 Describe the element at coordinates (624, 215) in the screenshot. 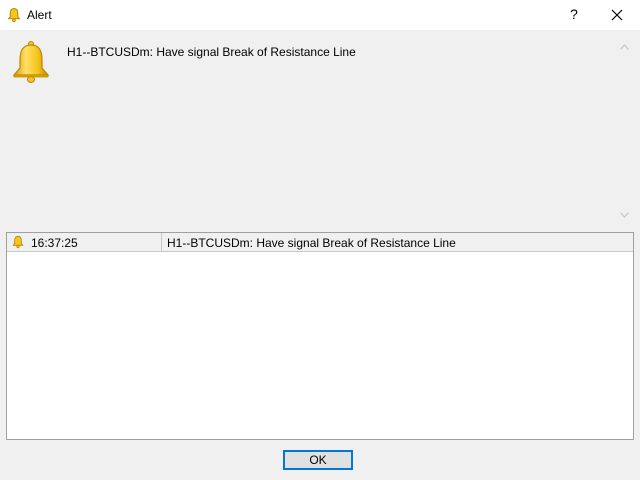

I see `scroll-down-icon` at that location.